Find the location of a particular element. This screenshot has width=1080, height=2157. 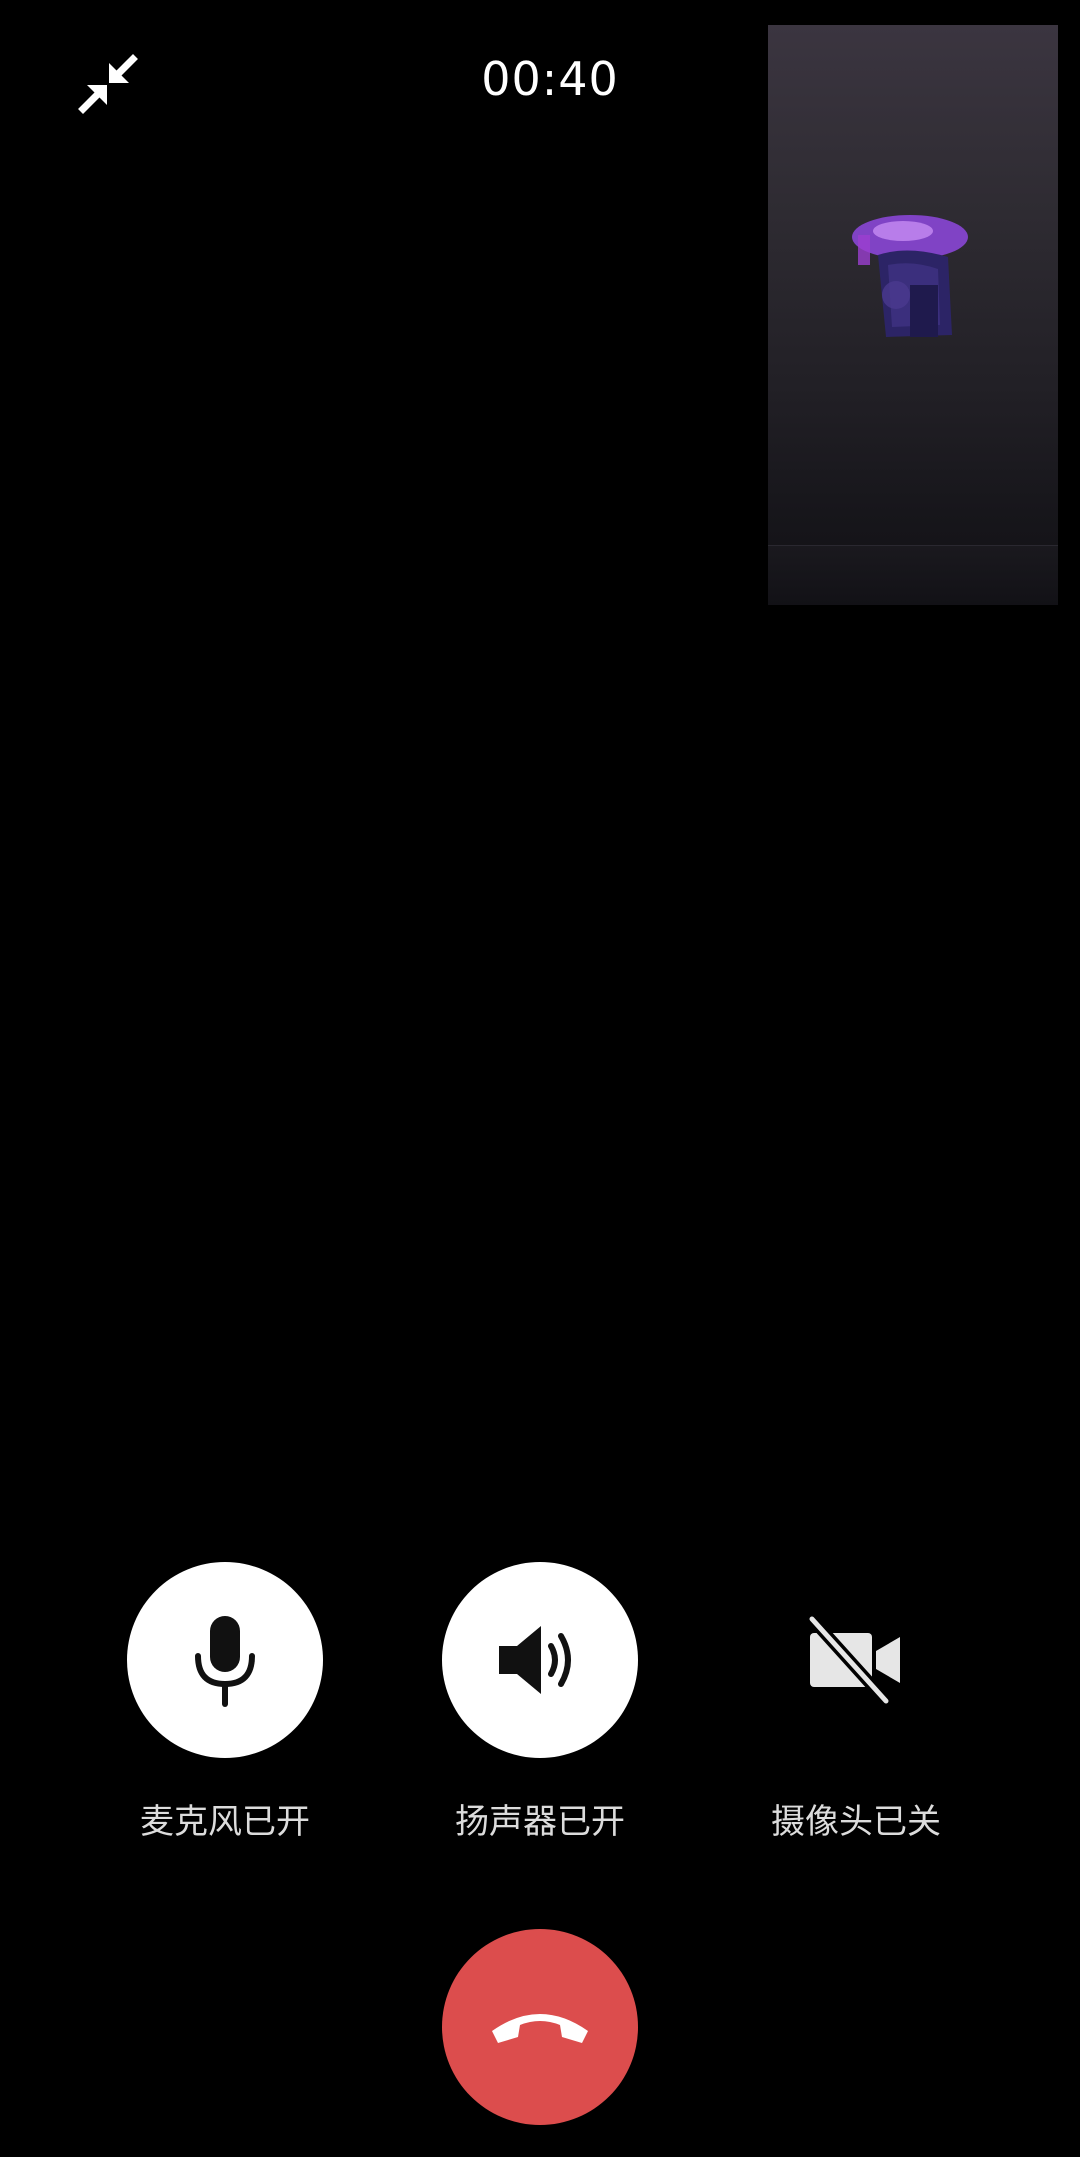

speaker-icon is located at coordinates (535, 1660).